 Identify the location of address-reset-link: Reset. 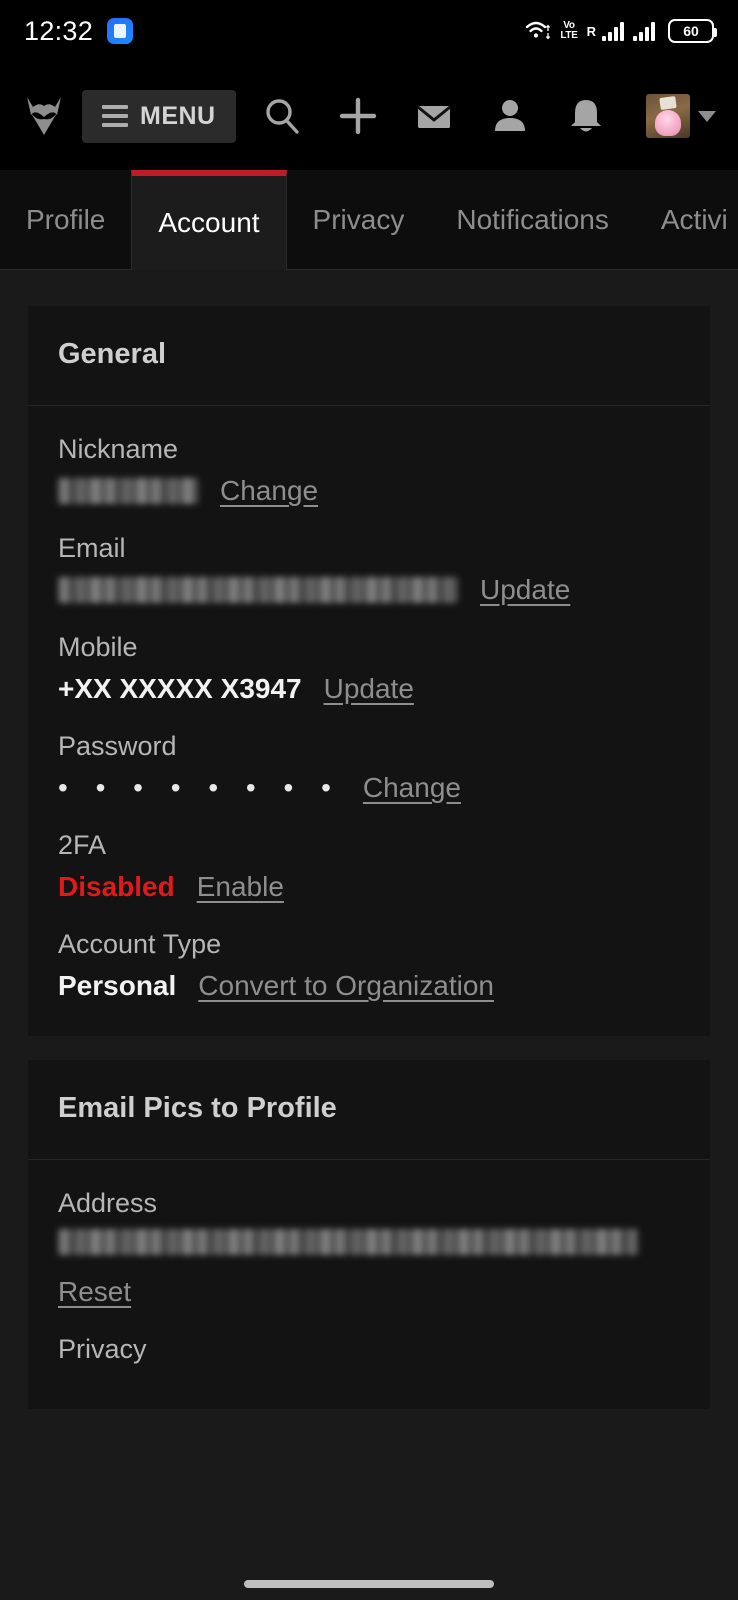
(94, 1292).